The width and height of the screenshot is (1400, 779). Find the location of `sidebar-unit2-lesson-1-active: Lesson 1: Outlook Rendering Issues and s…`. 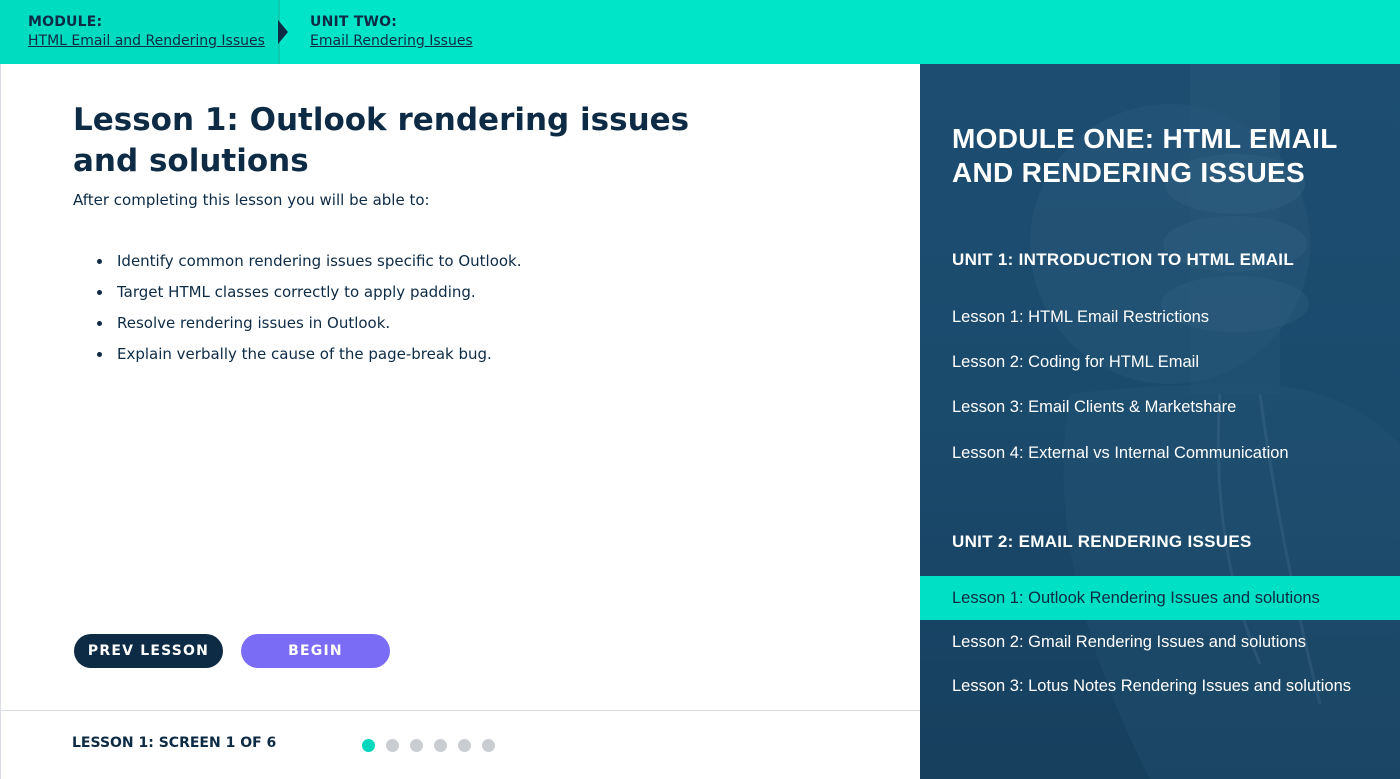

sidebar-unit2-lesson-1-active: Lesson 1: Outlook Rendering Issues and s… is located at coordinates (1136, 598).